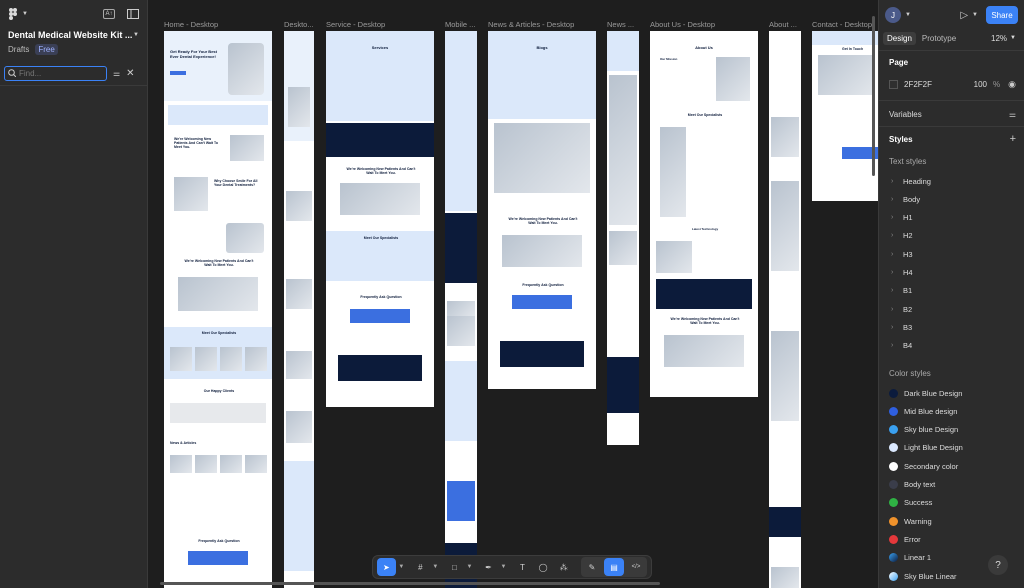 The width and height of the screenshot is (1024, 588). I want to click on shape-tool-button: □, so click(454, 567).